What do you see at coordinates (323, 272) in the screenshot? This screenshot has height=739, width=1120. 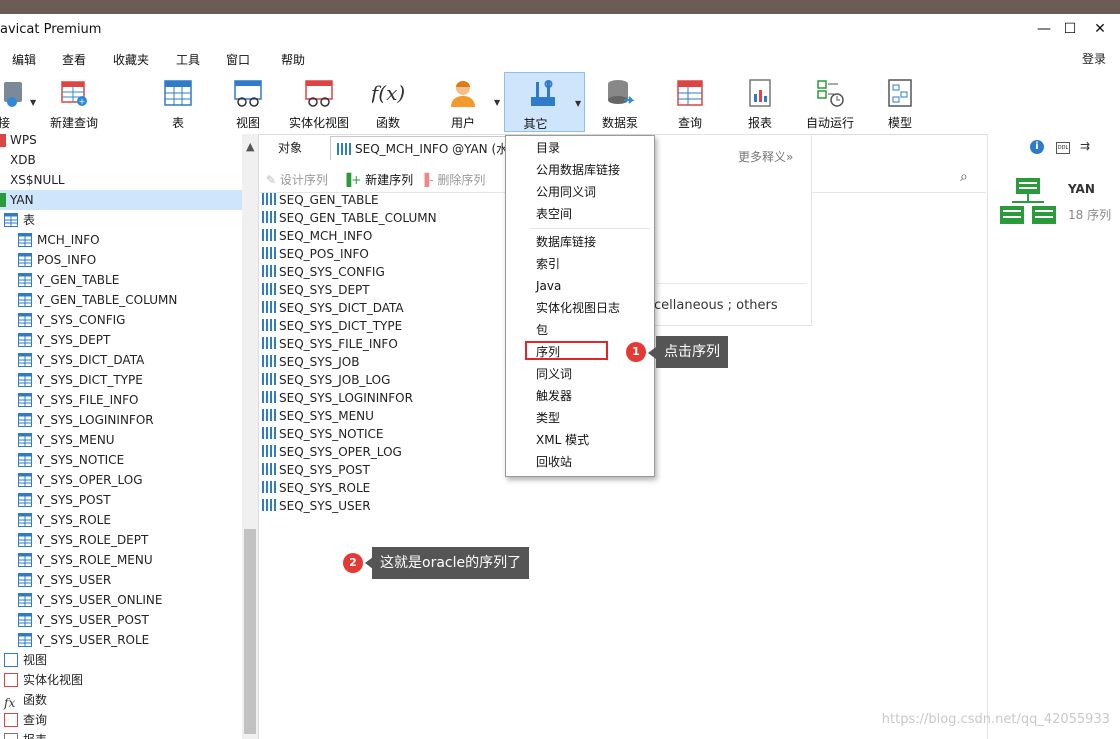 I see `sequence-item: SEQ_SYS_CONFIG` at bounding box center [323, 272].